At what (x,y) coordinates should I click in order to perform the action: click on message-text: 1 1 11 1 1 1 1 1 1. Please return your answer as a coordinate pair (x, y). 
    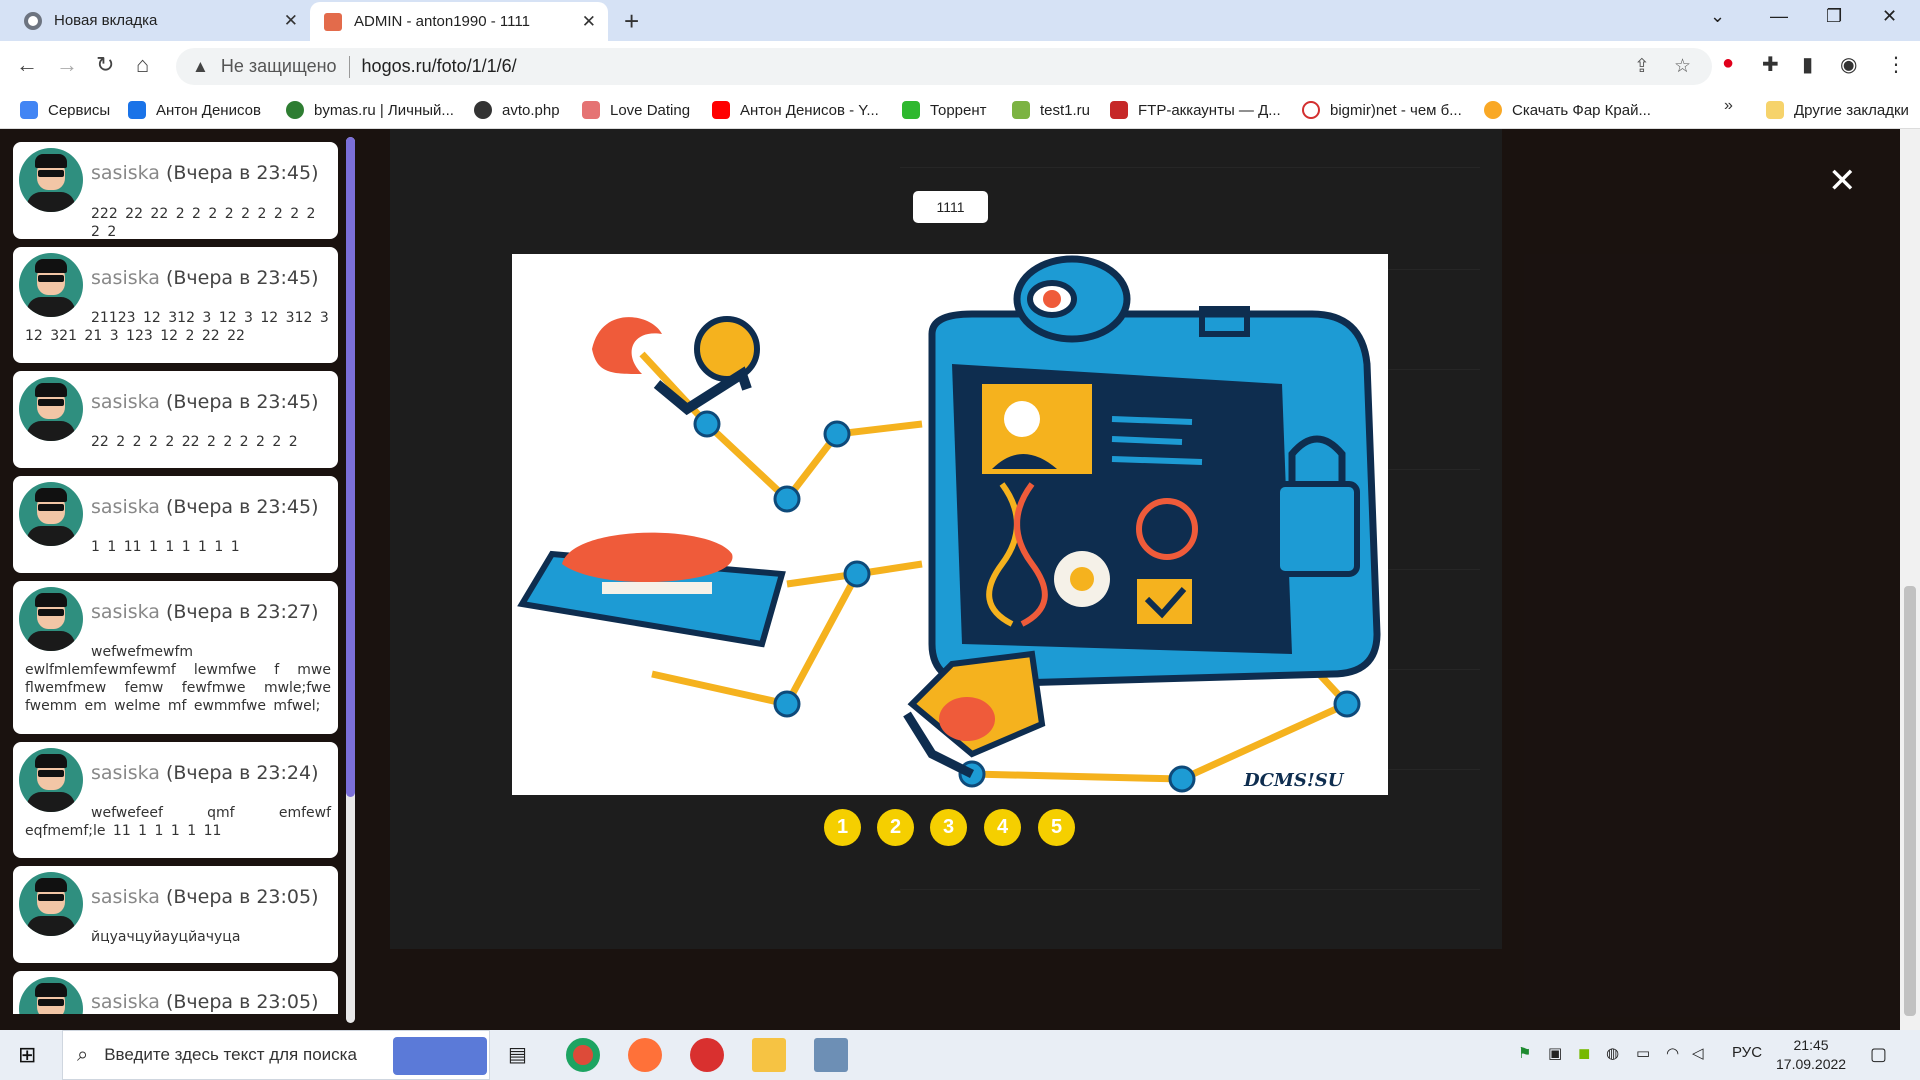
    Looking at the image, I should click on (165, 547).